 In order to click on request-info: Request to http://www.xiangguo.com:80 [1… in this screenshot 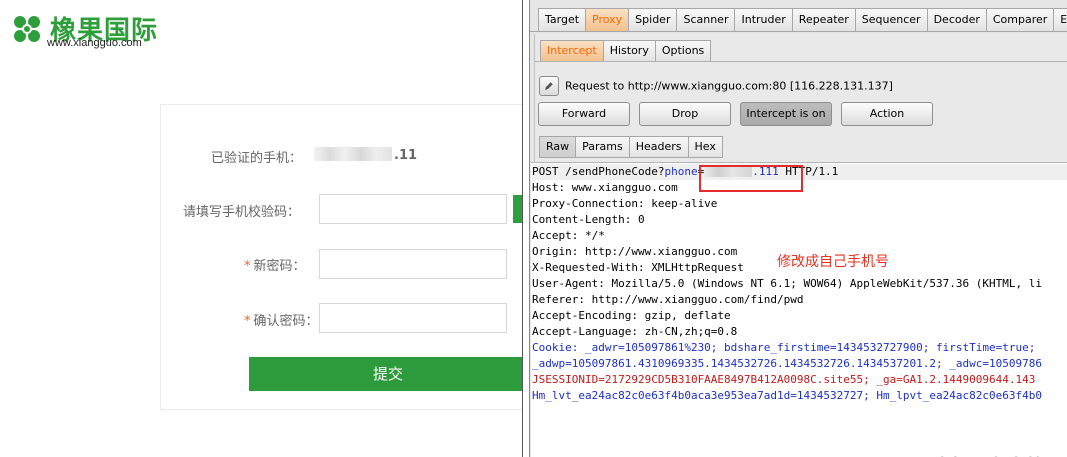, I will do `click(716, 86)`.